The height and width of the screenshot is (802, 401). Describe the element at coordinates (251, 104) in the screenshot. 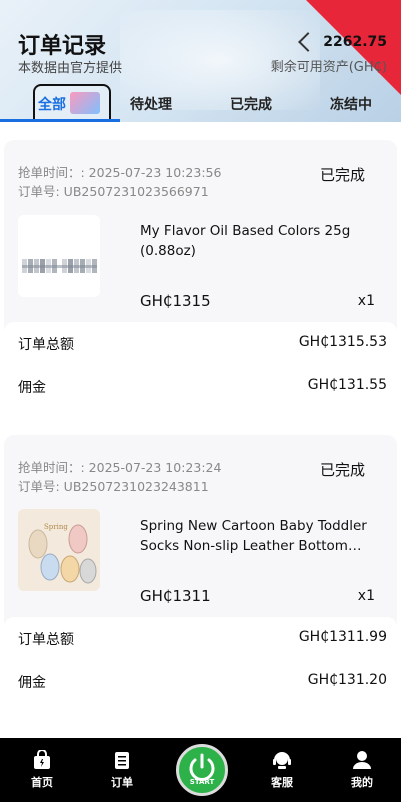

I see `tab-completed: 已完成` at that location.